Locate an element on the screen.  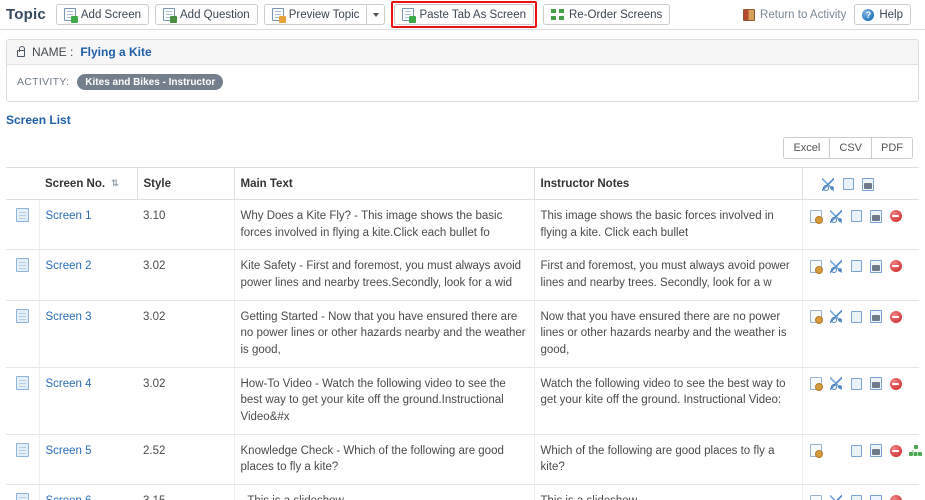
preview-topic-dropdown-toggle is located at coordinates (376, 14).